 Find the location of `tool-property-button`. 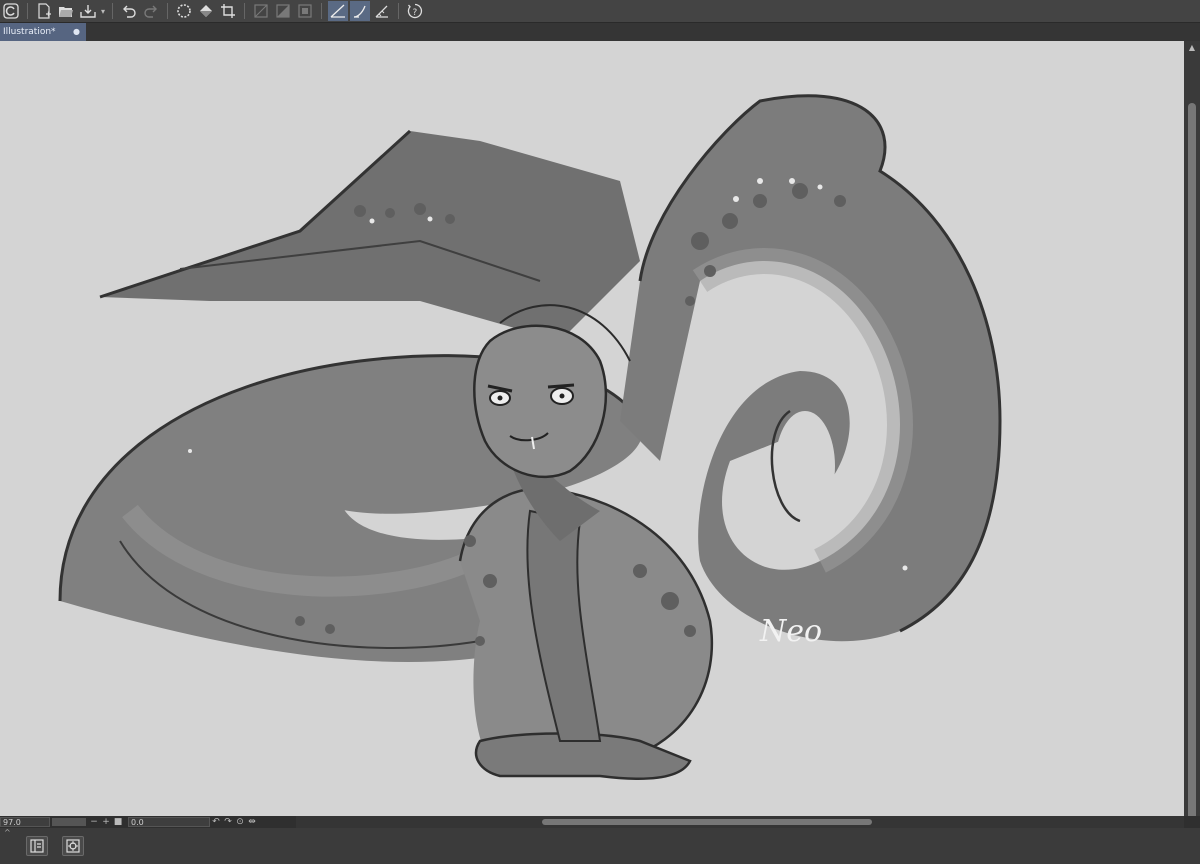

tool-property-button is located at coordinates (37, 846).